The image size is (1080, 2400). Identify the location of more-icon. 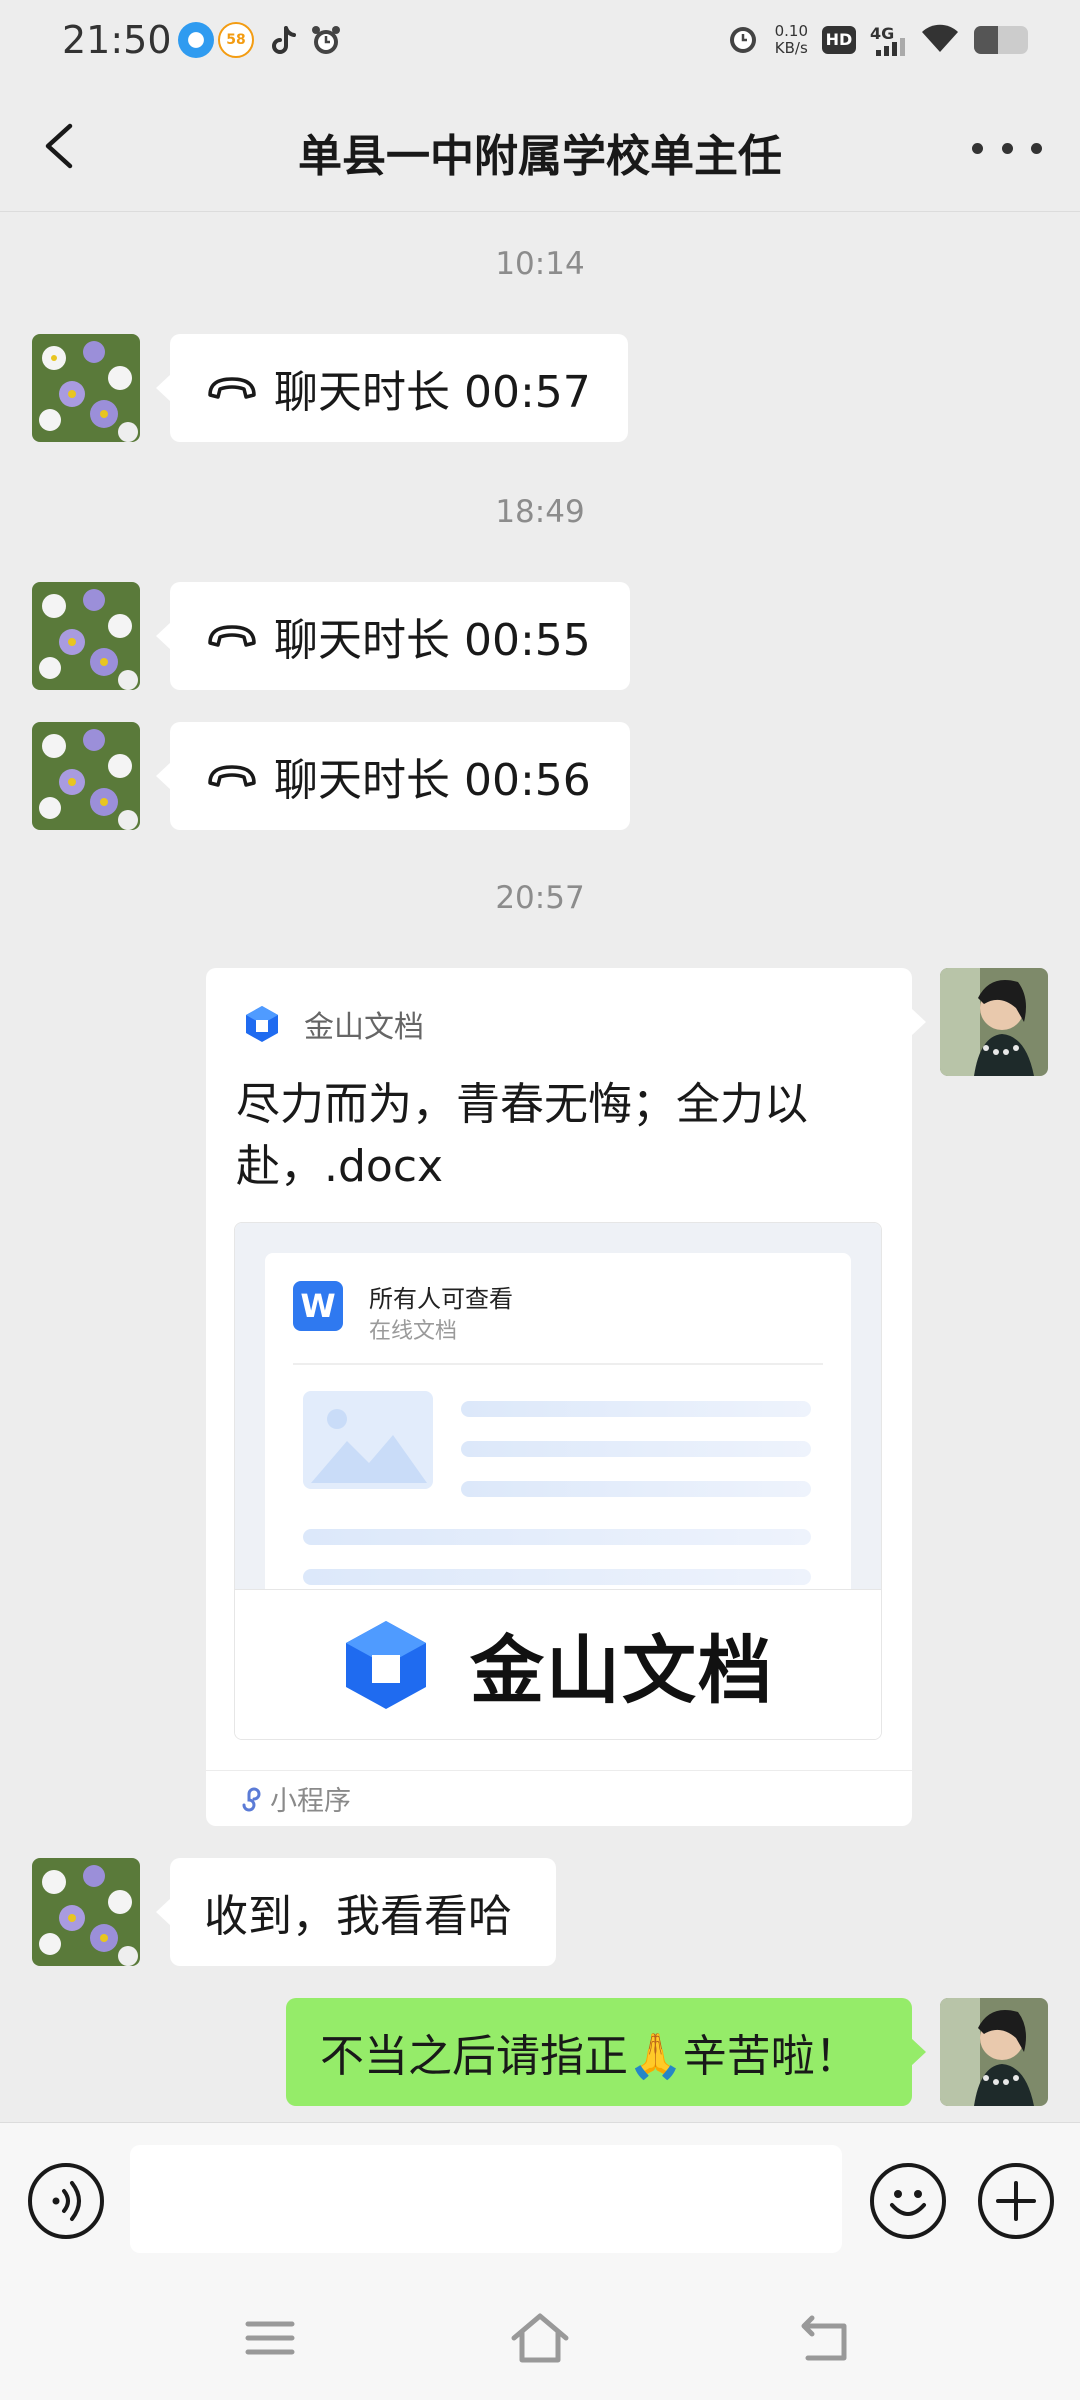
(1007, 148).